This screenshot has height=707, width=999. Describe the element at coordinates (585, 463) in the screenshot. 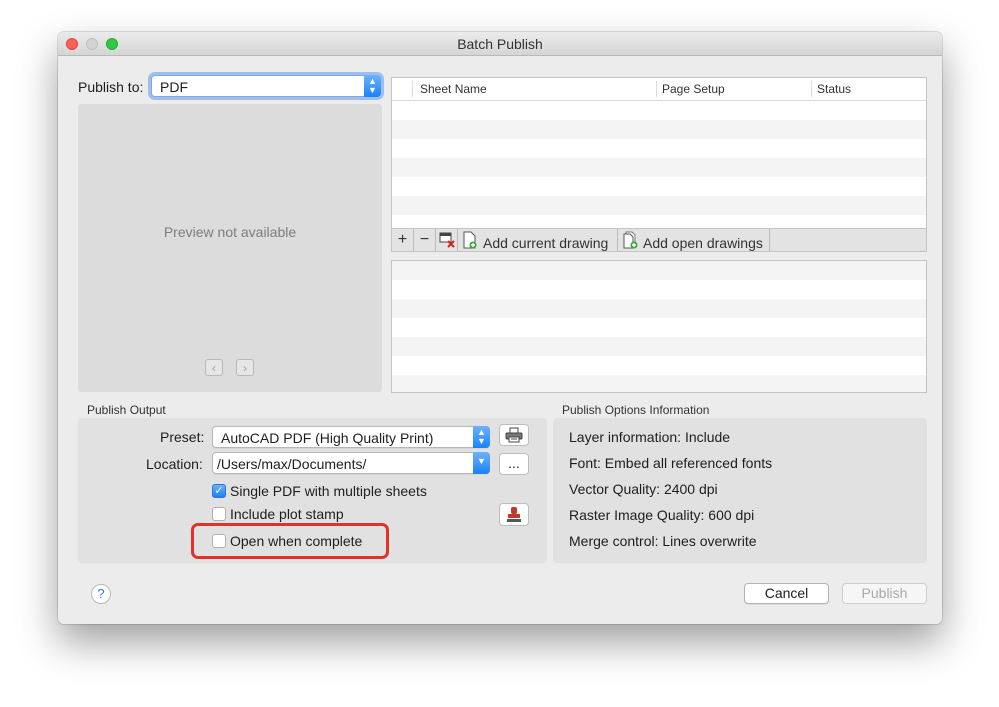

I see `option-label: Font:` at that location.